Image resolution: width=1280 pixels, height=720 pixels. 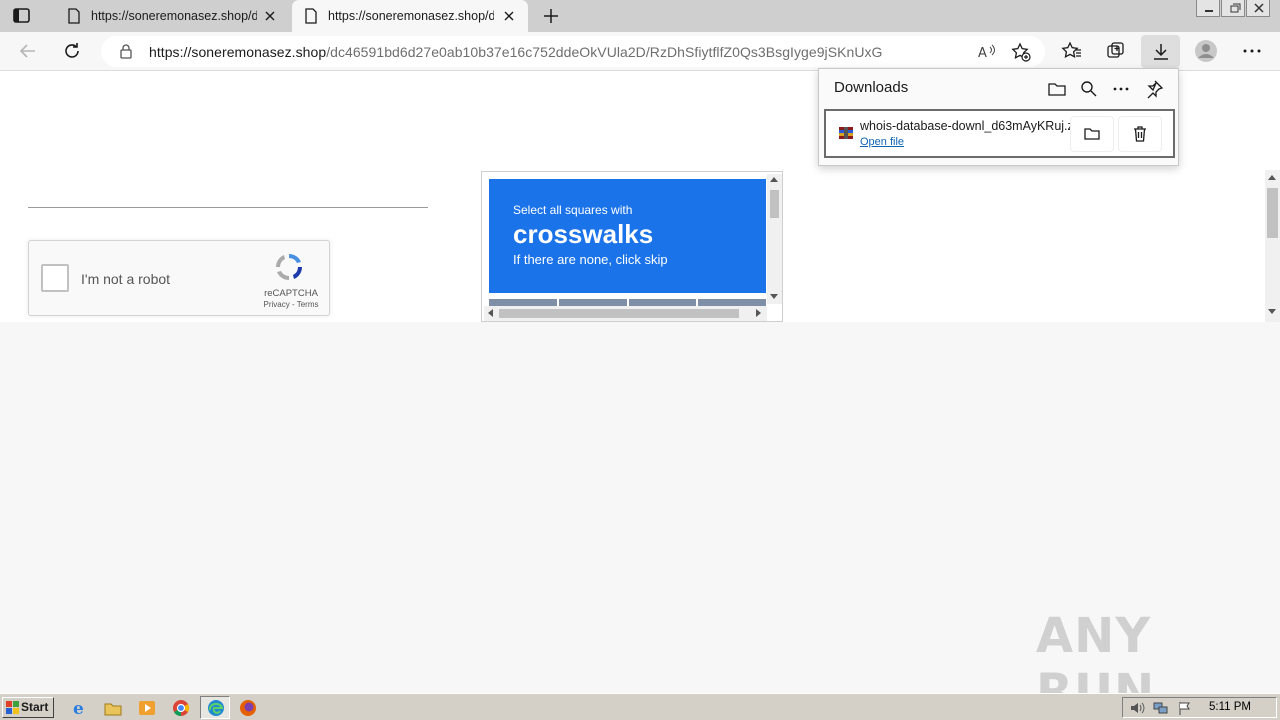 I want to click on svg-text: e, so click(x=78, y=708).